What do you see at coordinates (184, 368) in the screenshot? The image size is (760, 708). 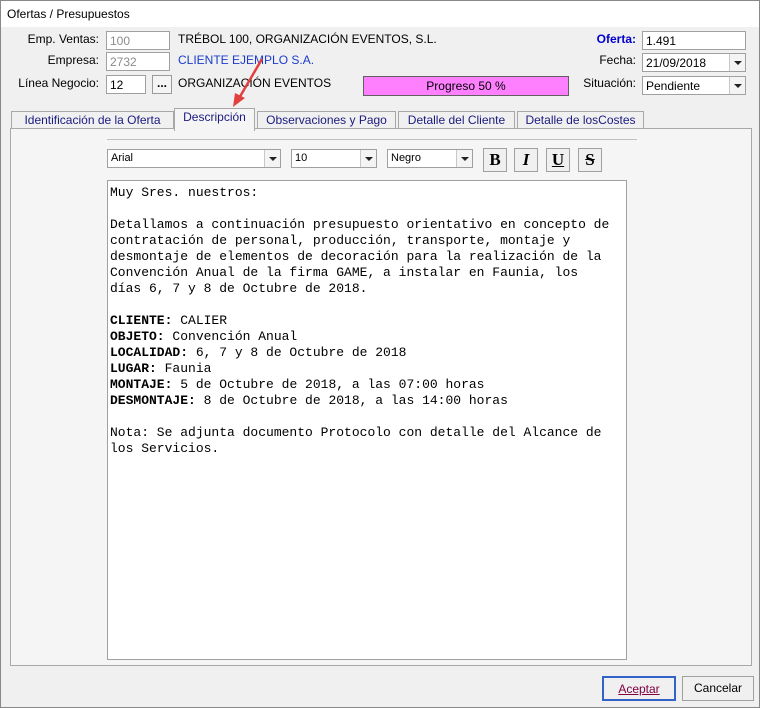 I see `editor-line-text: Faunia` at bounding box center [184, 368].